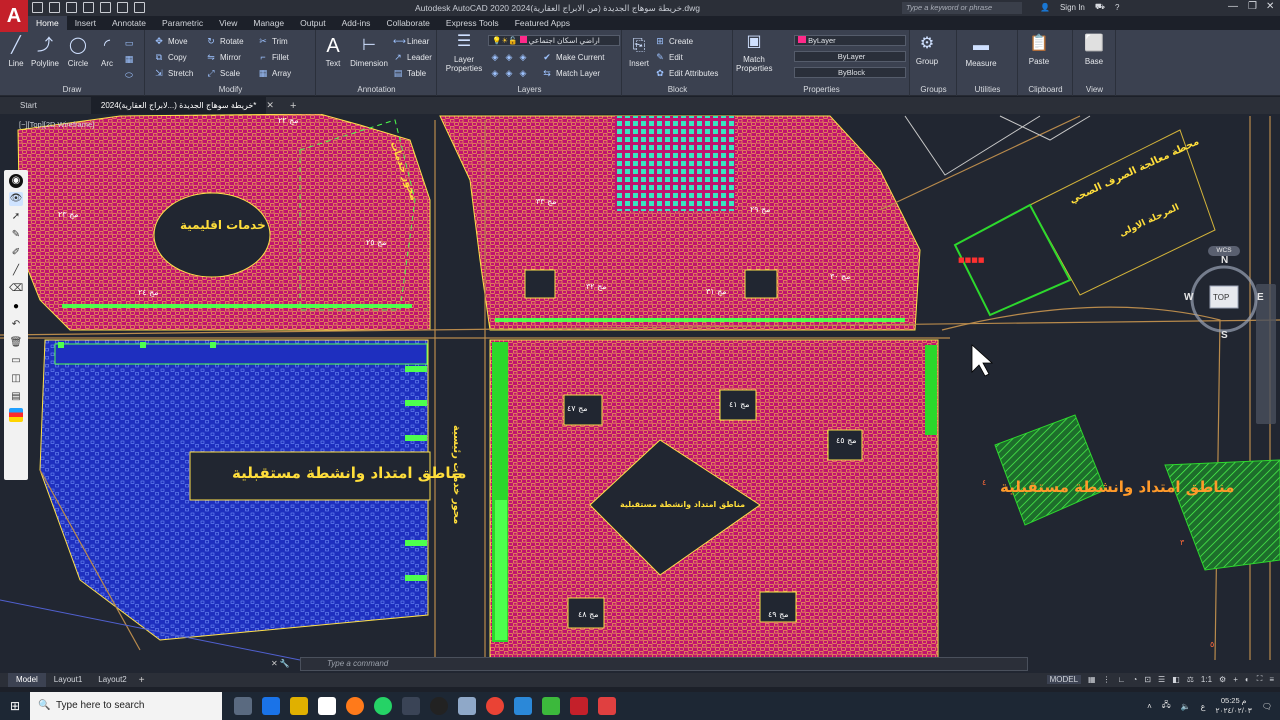  I want to click on chevron-up-icon: ˄, so click(1149, 706).